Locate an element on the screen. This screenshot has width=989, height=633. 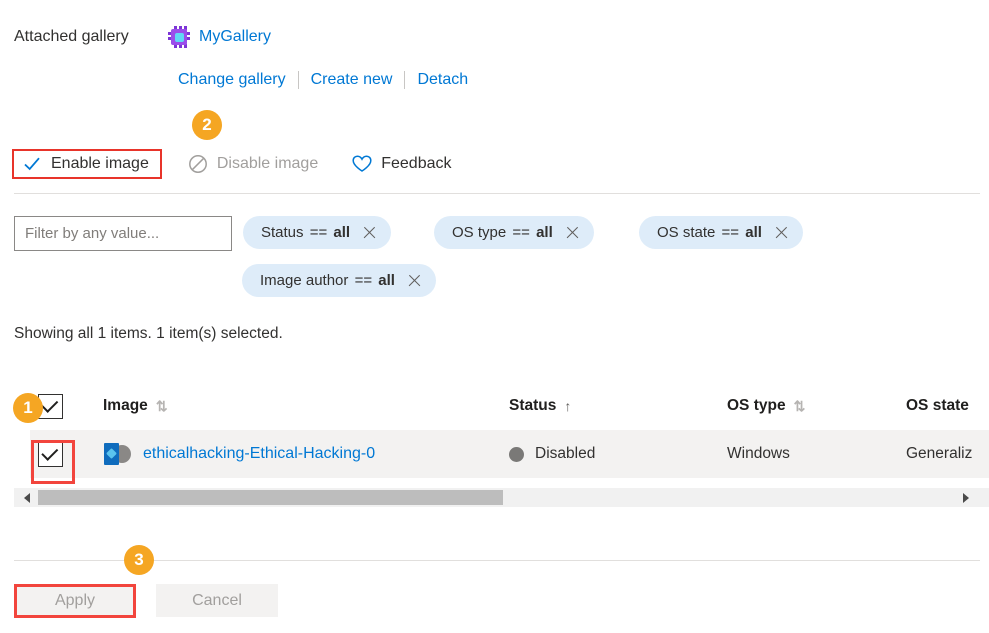
filter-input is located at coordinates (123, 233).